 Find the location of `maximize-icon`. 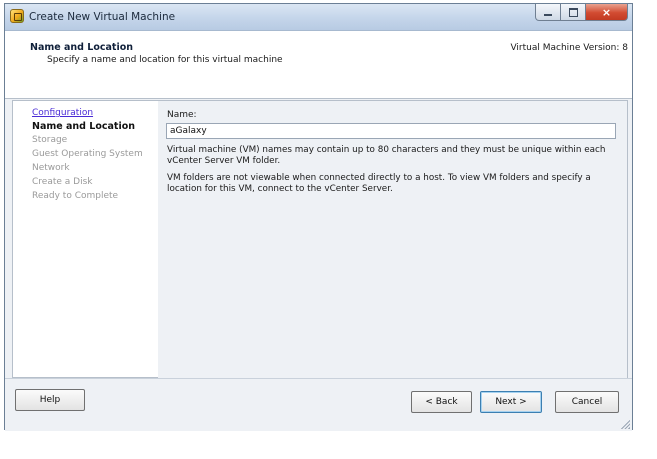

maximize-icon is located at coordinates (573, 12).